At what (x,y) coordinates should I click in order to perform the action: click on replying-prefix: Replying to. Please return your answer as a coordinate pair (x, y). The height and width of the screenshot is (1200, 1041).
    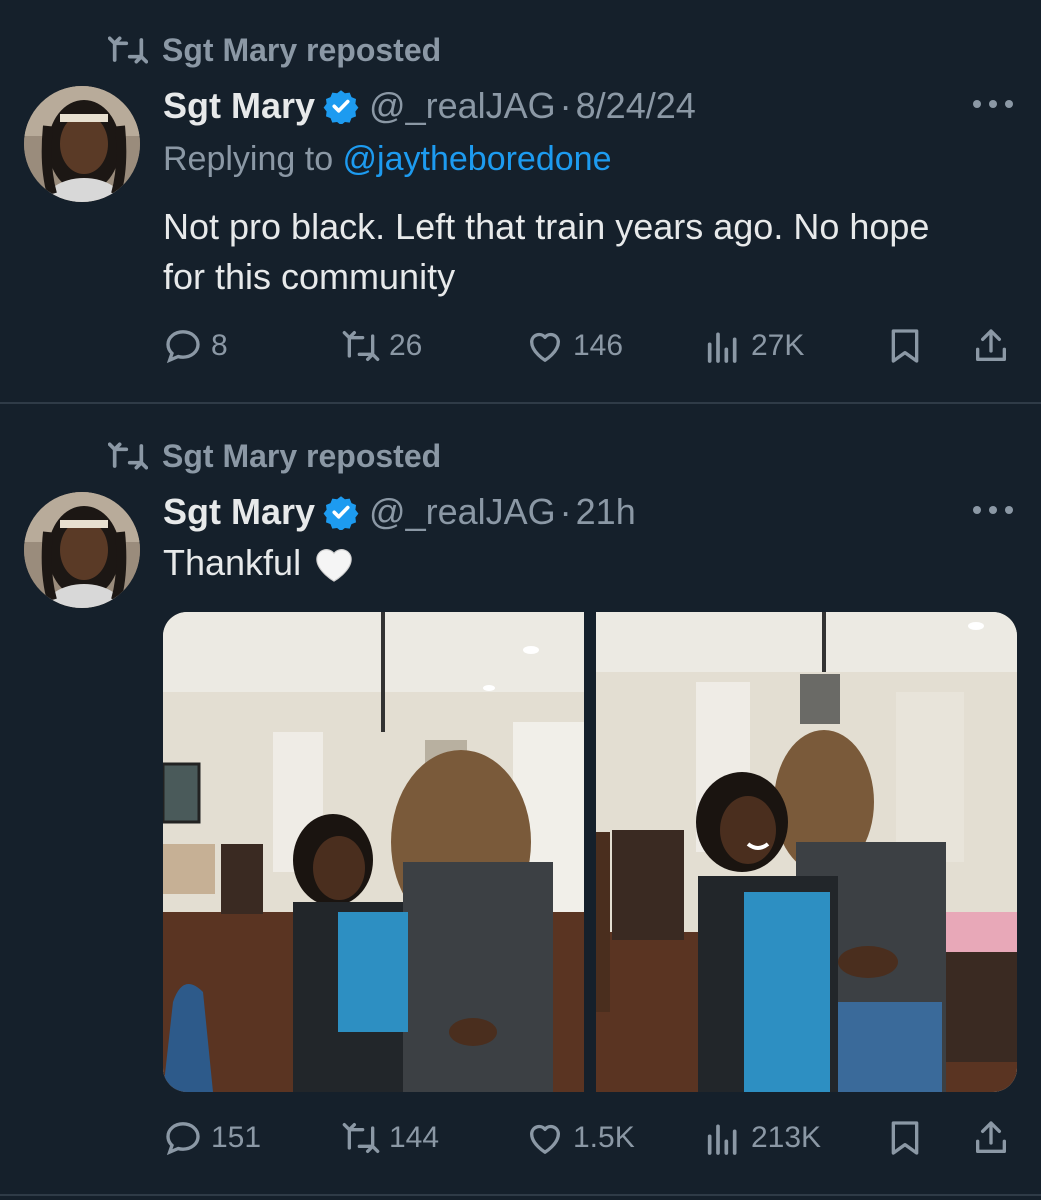
    Looking at the image, I should click on (253, 159).